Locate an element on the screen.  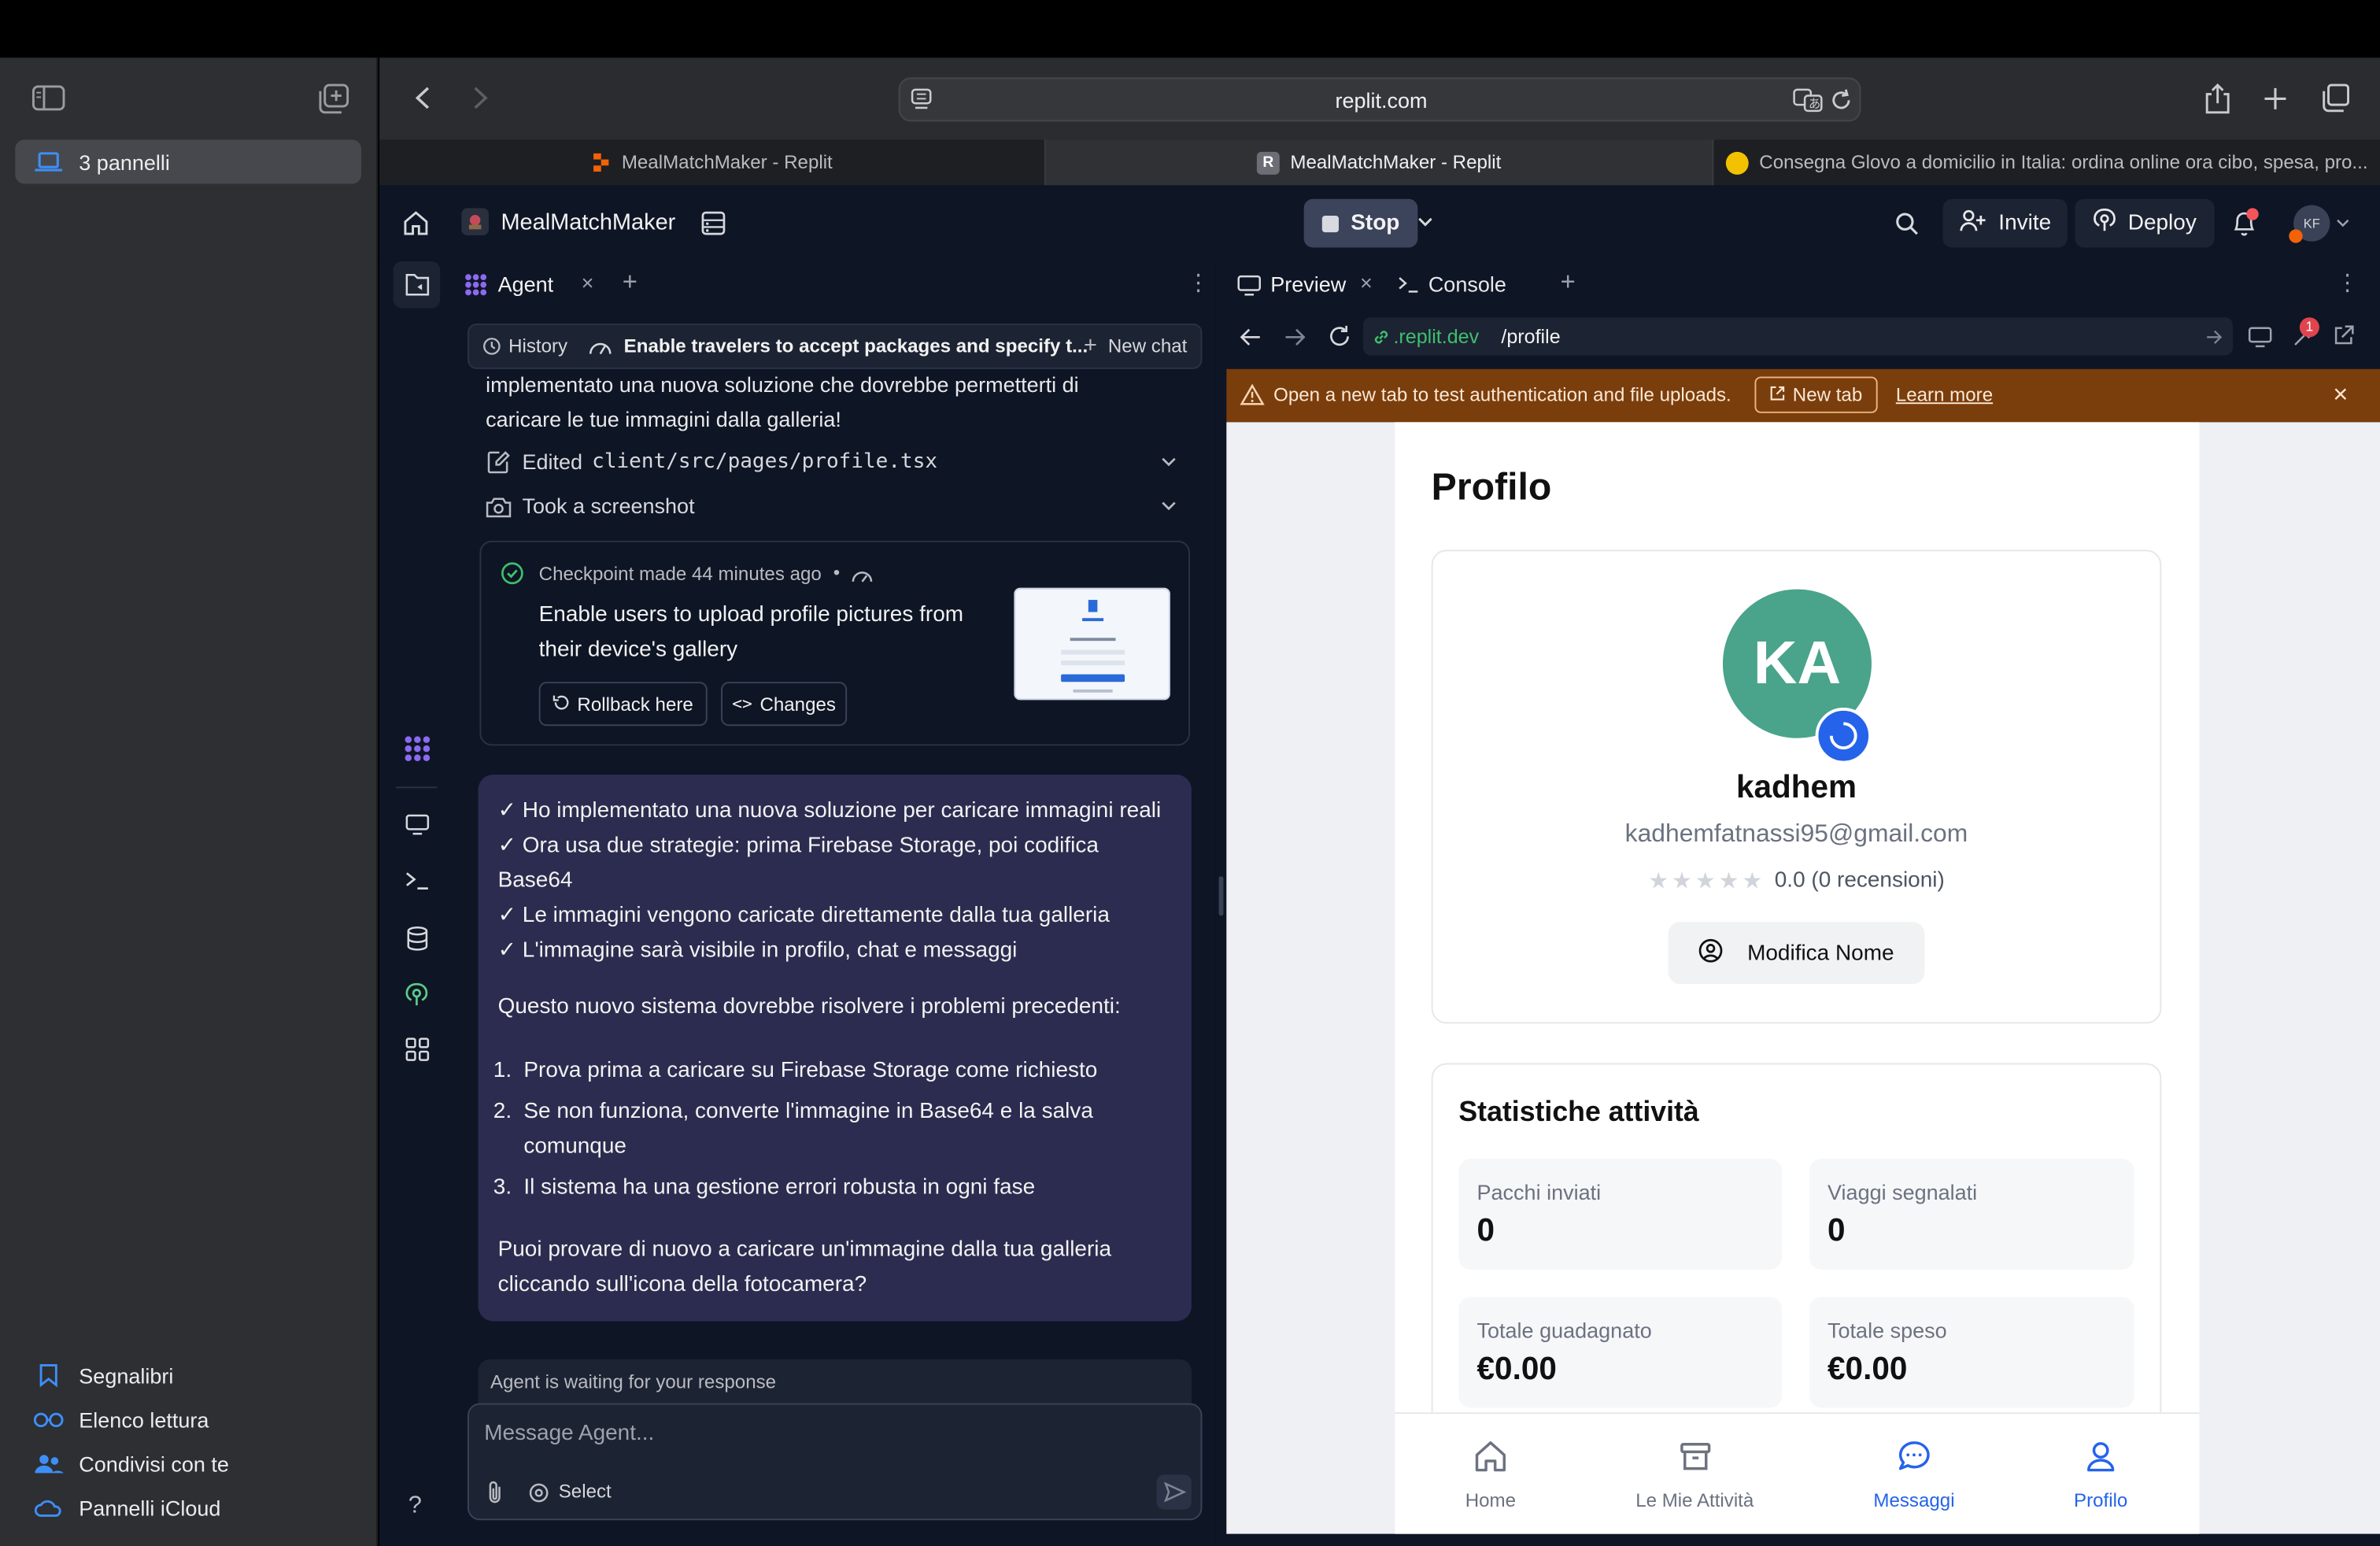
device-size-icon is located at coordinates (2260, 337).